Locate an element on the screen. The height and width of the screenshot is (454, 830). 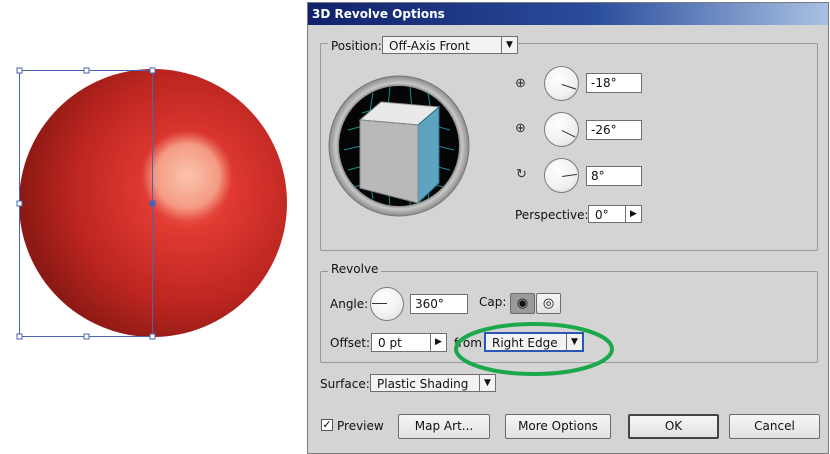
position-preset-value: Off-Axis Front is located at coordinates (429, 46).